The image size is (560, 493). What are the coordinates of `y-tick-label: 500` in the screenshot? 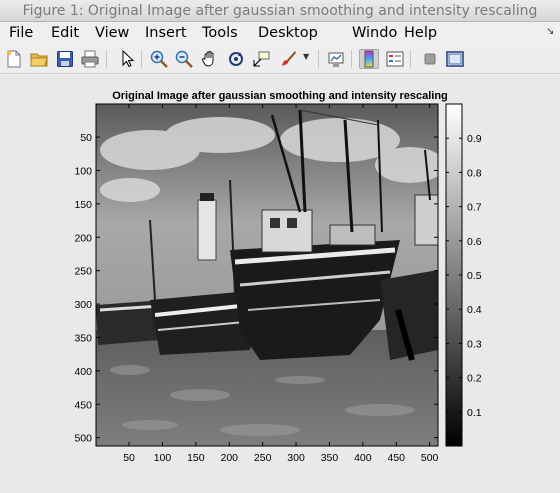 It's located at (83, 439).